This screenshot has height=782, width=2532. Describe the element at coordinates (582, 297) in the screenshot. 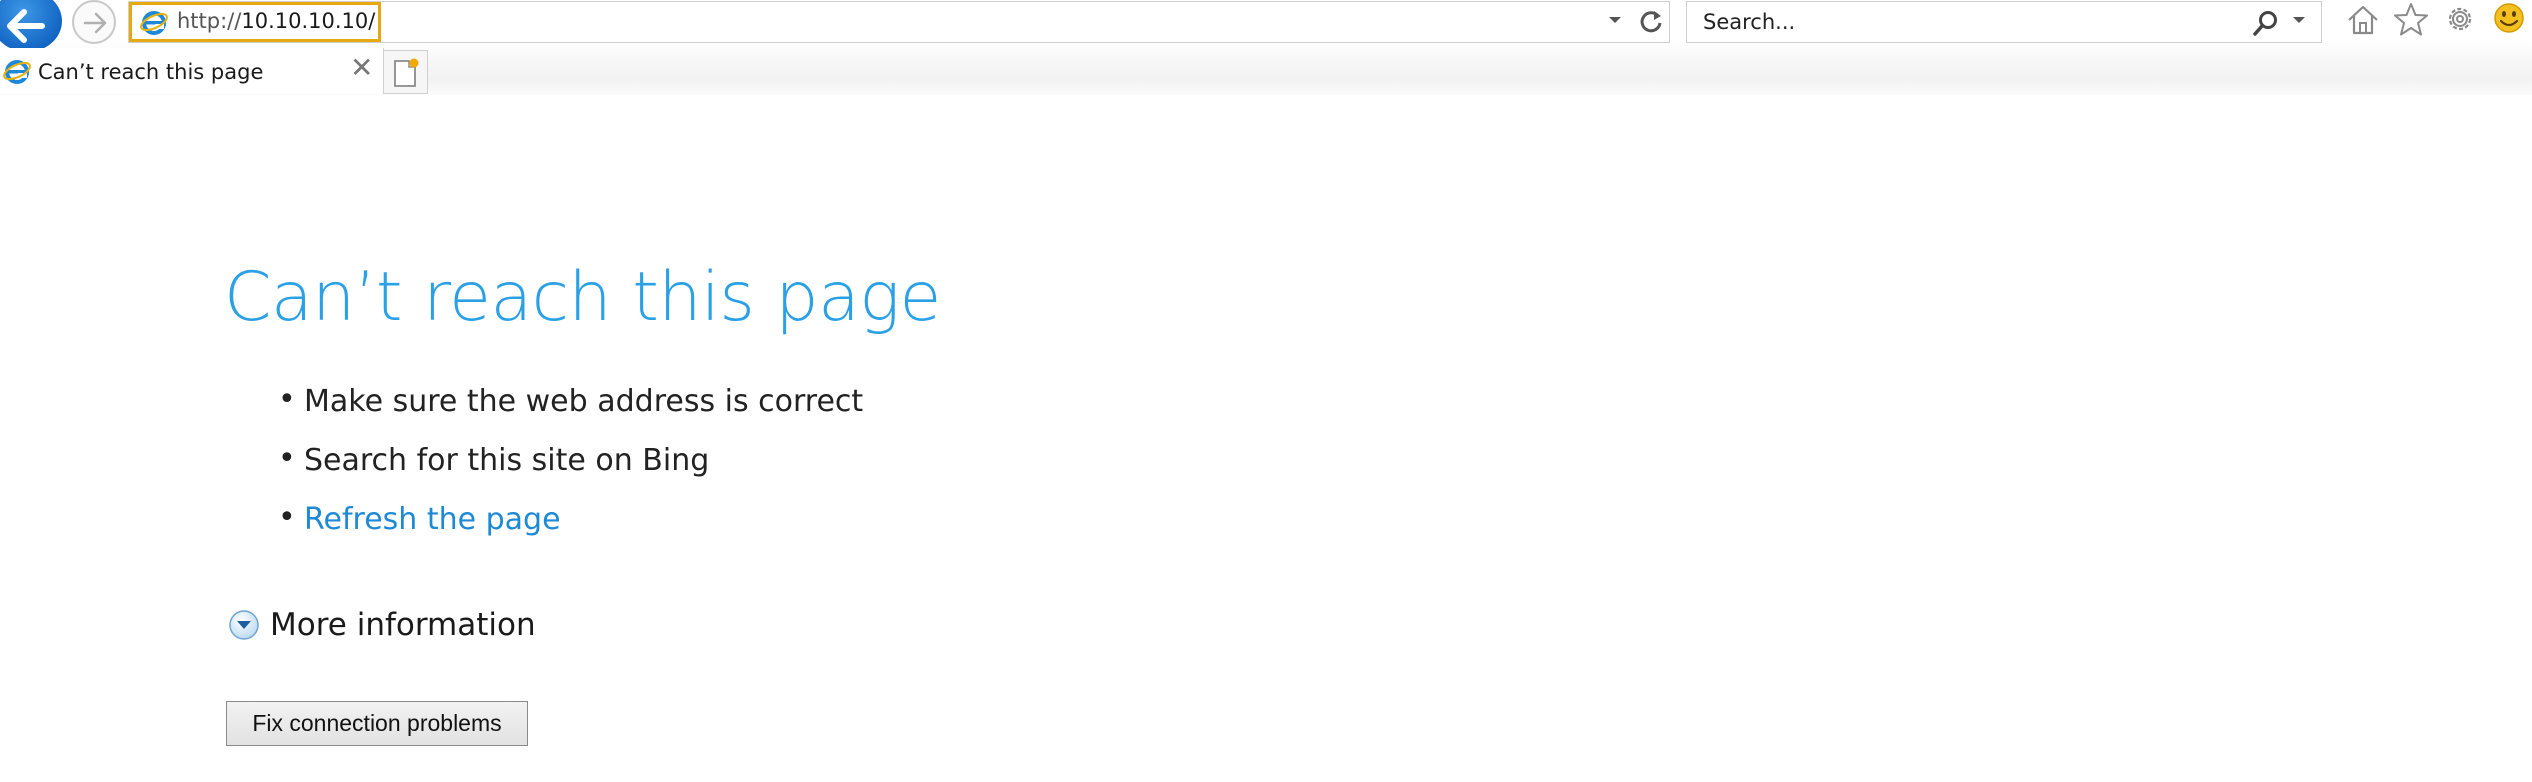

I see `page-title: Can’t reach this page` at that location.